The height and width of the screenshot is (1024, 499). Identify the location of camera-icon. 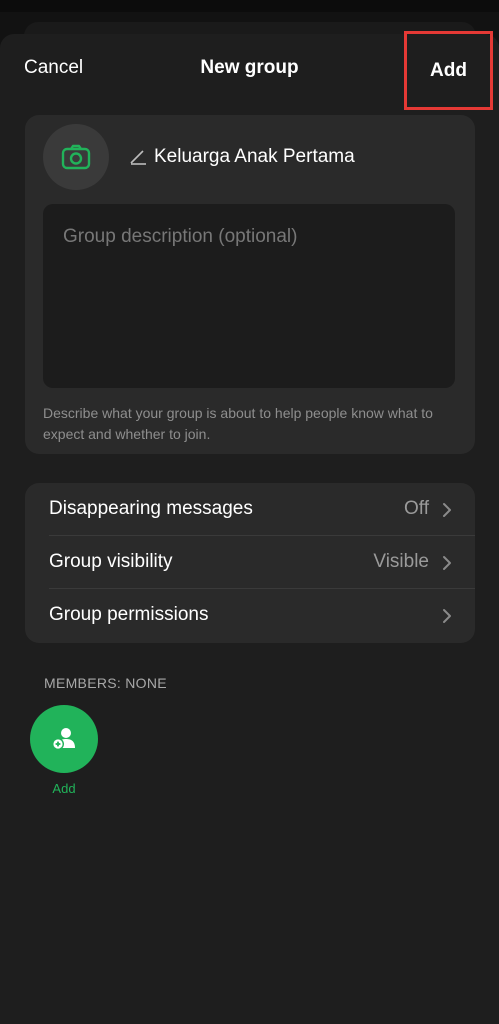
(76, 157).